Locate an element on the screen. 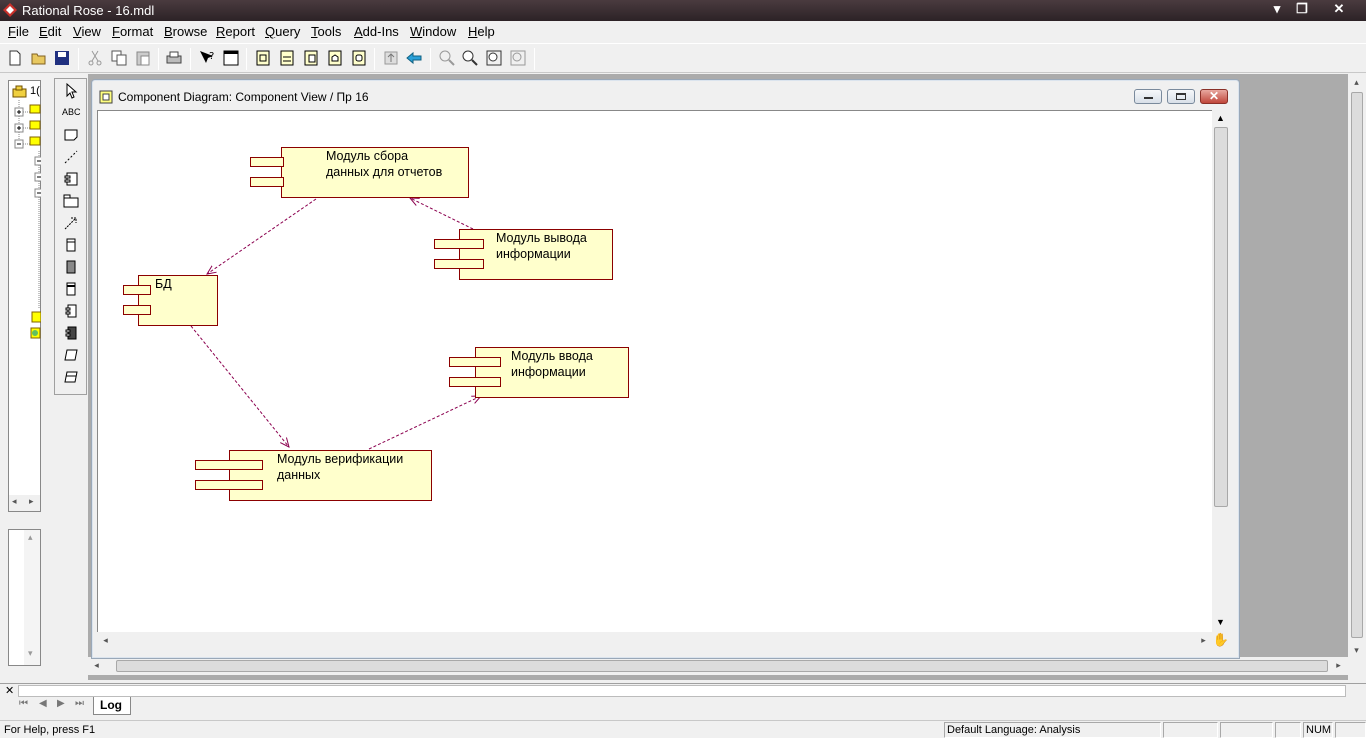 This screenshot has height=738, width=1366. task-body-icon is located at coordinates (71, 377).